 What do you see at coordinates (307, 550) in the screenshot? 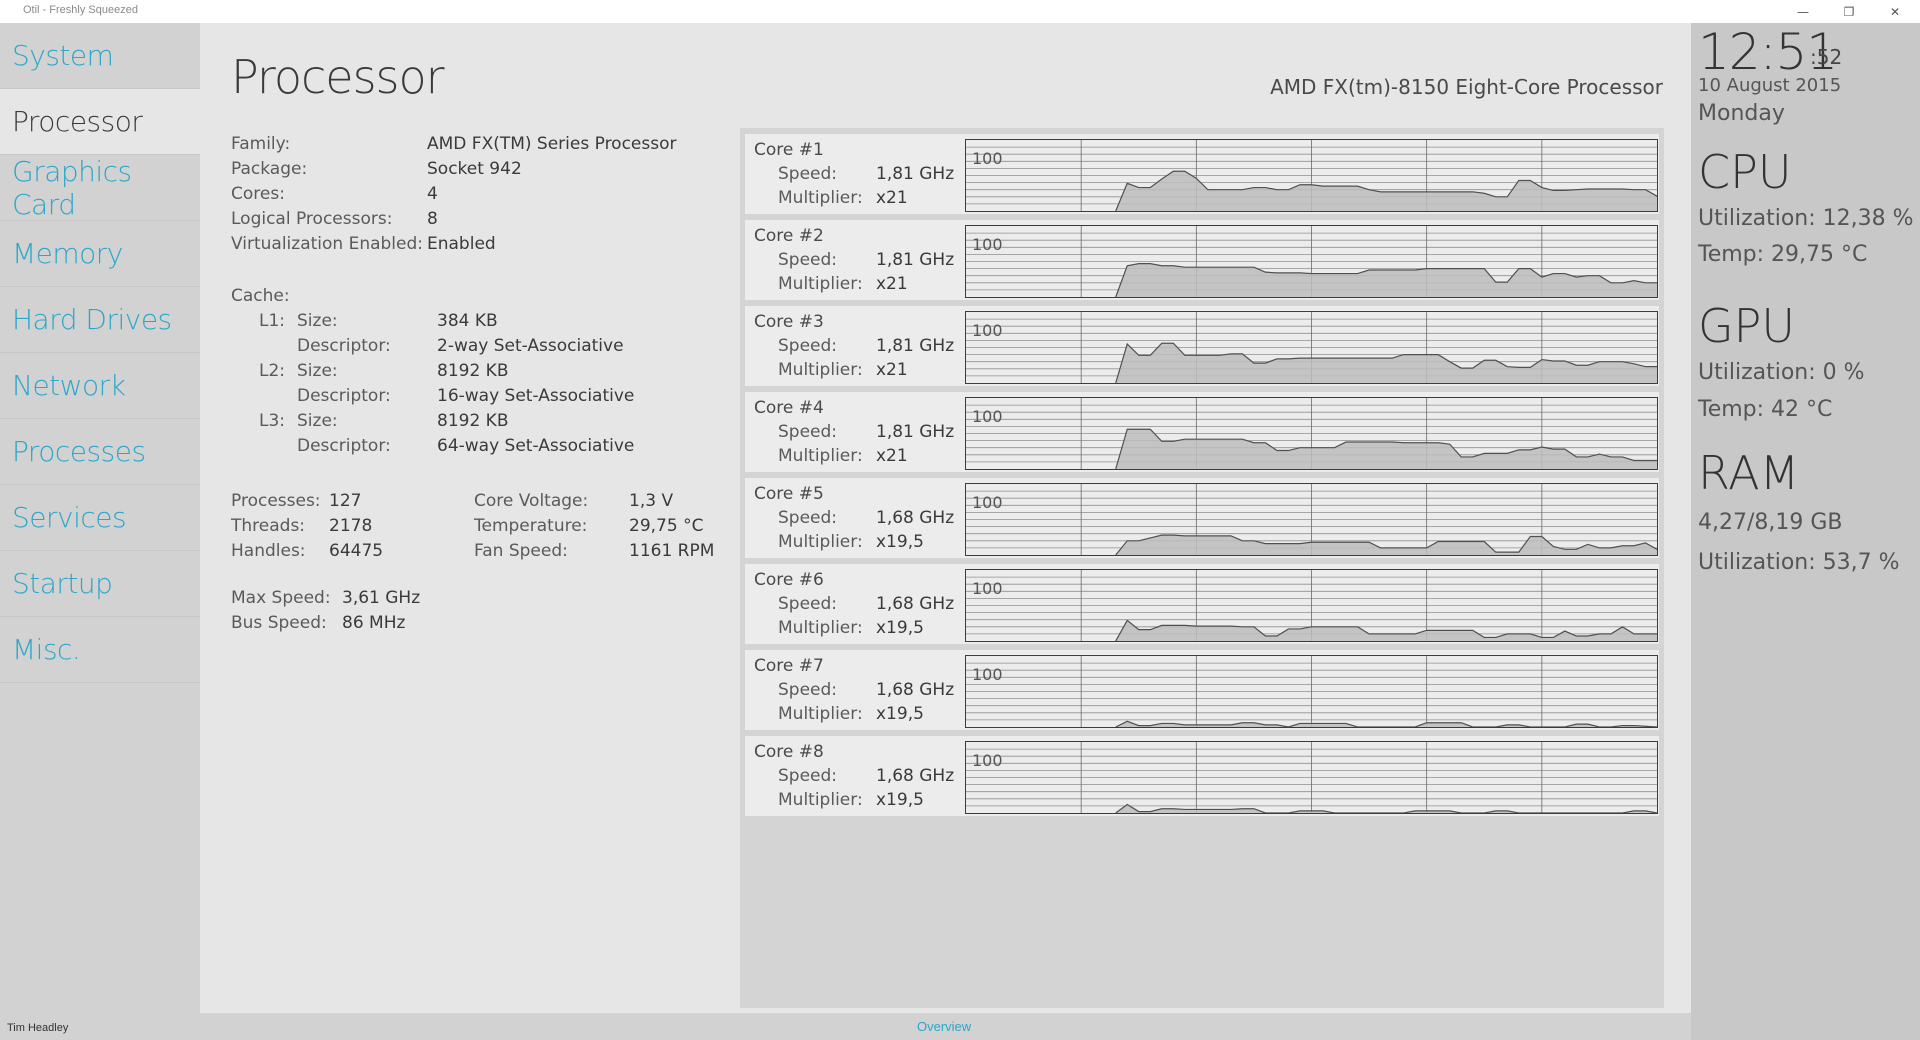
I see `count-row-handles: Handles: 64475` at bounding box center [307, 550].